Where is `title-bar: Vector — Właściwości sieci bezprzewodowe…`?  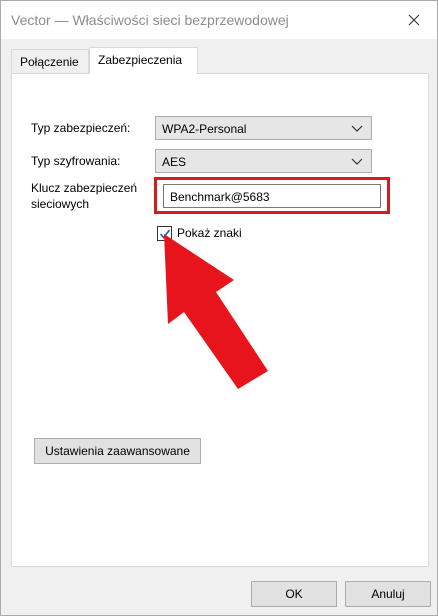
title-bar: Vector — Właściwości sieci bezprzewodowe… is located at coordinates (219, 20).